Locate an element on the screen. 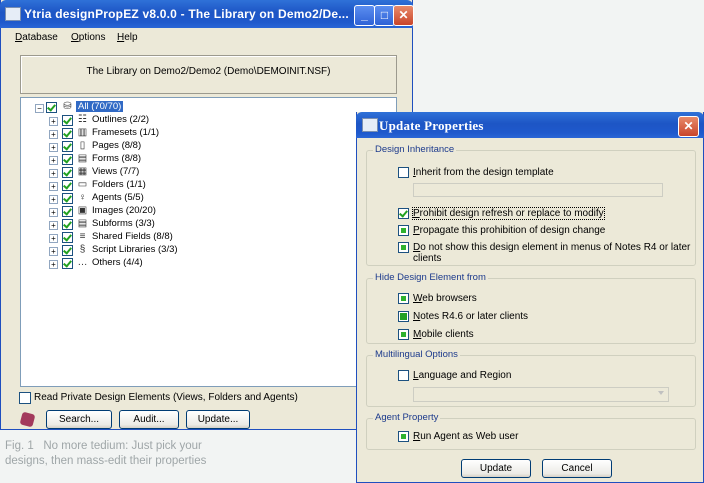 The image size is (704, 483). menu-database: Database is located at coordinates (36, 37).